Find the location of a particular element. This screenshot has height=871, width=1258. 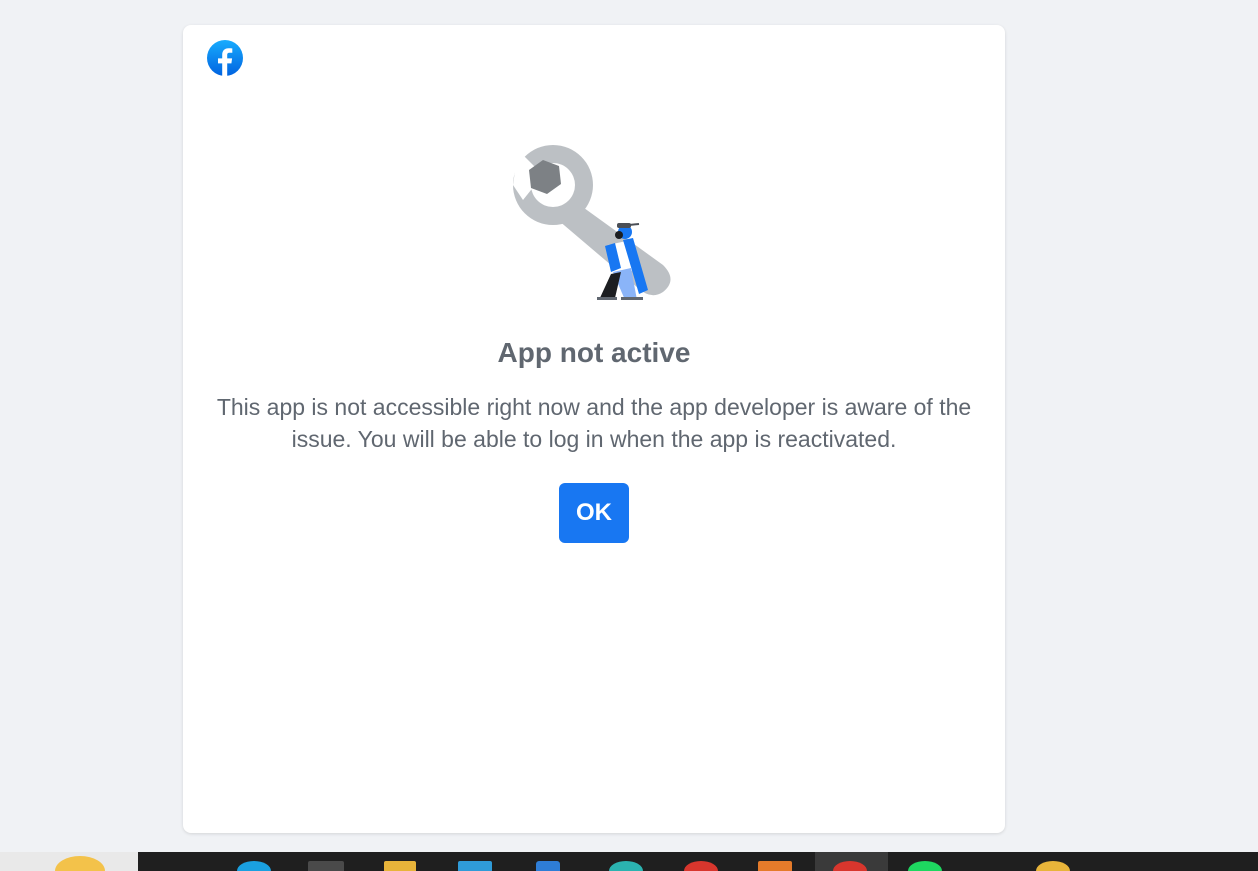

taskbar-tray-left is located at coordinates (69, 861).